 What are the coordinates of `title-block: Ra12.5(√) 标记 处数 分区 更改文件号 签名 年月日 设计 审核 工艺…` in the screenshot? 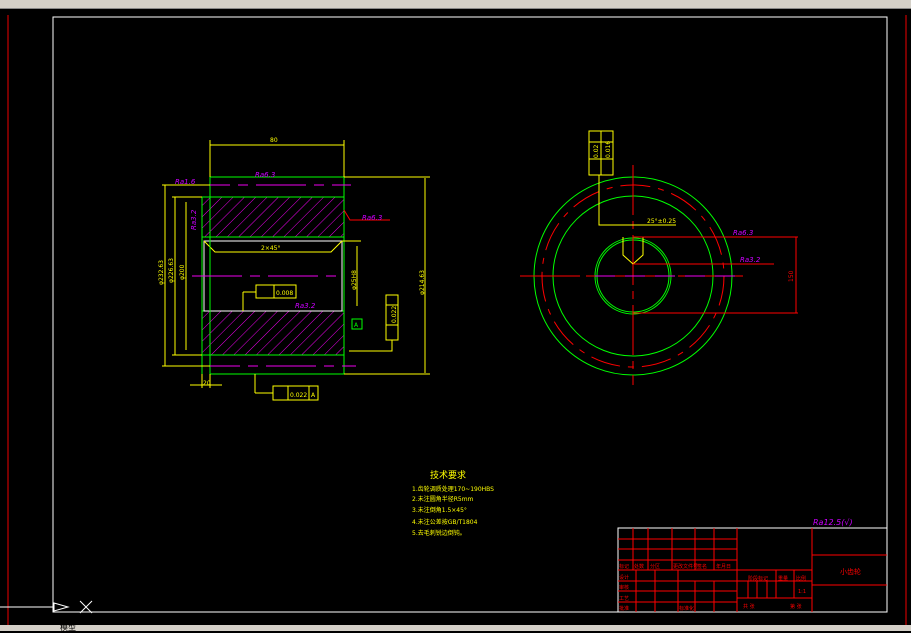 It's located at (752, 565).